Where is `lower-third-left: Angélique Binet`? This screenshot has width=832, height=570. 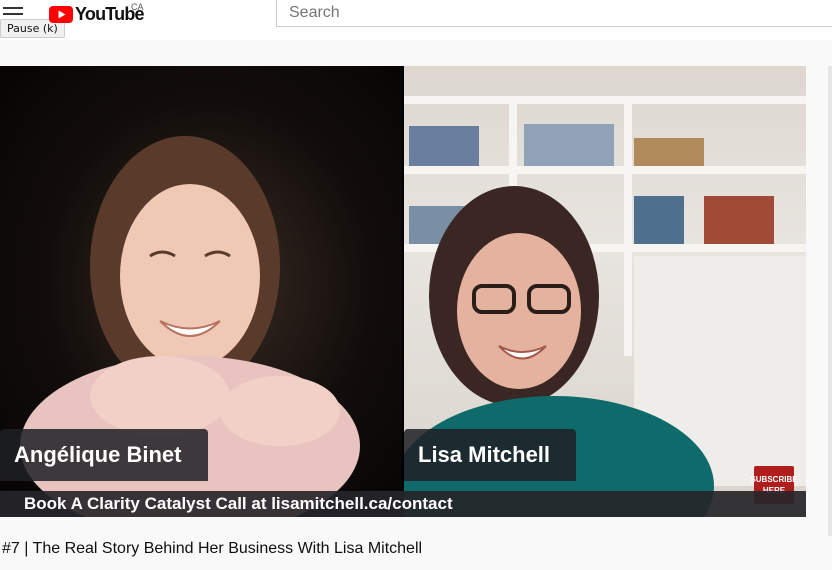
lower-third-left: Angélique Binet is located at coordinates (104, 455).